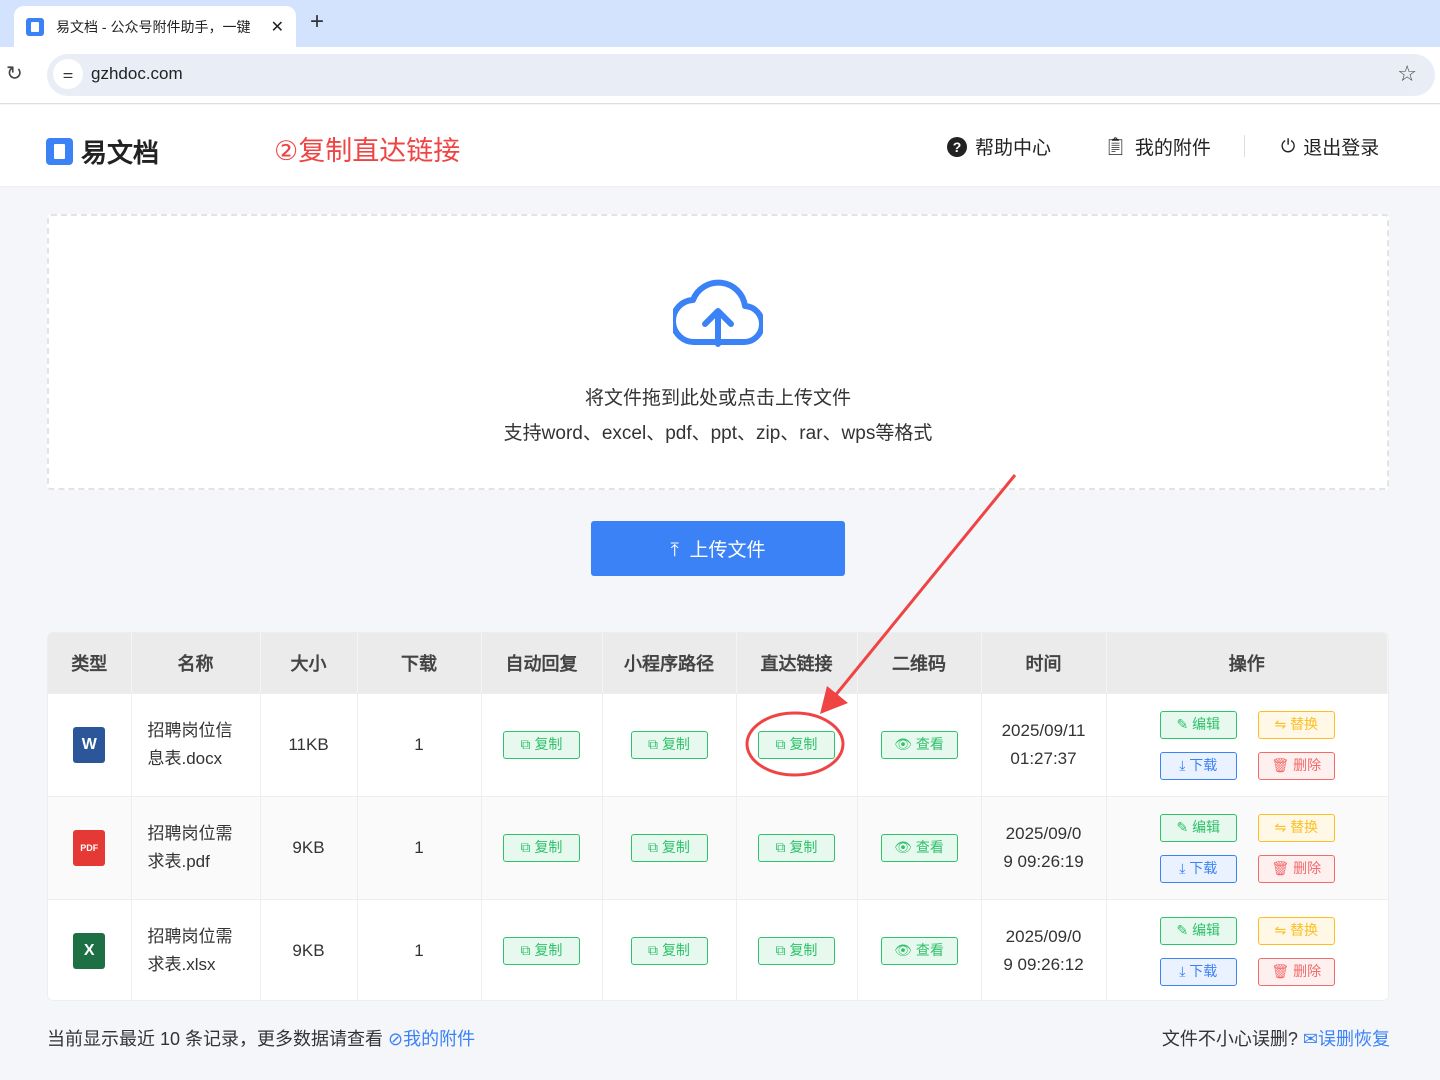 The height and width of the screenshot is (1080, 1440). Describe the element at coordinates (439, 1039) in the screenshot. I see `link-label: 我的附件` at that location.